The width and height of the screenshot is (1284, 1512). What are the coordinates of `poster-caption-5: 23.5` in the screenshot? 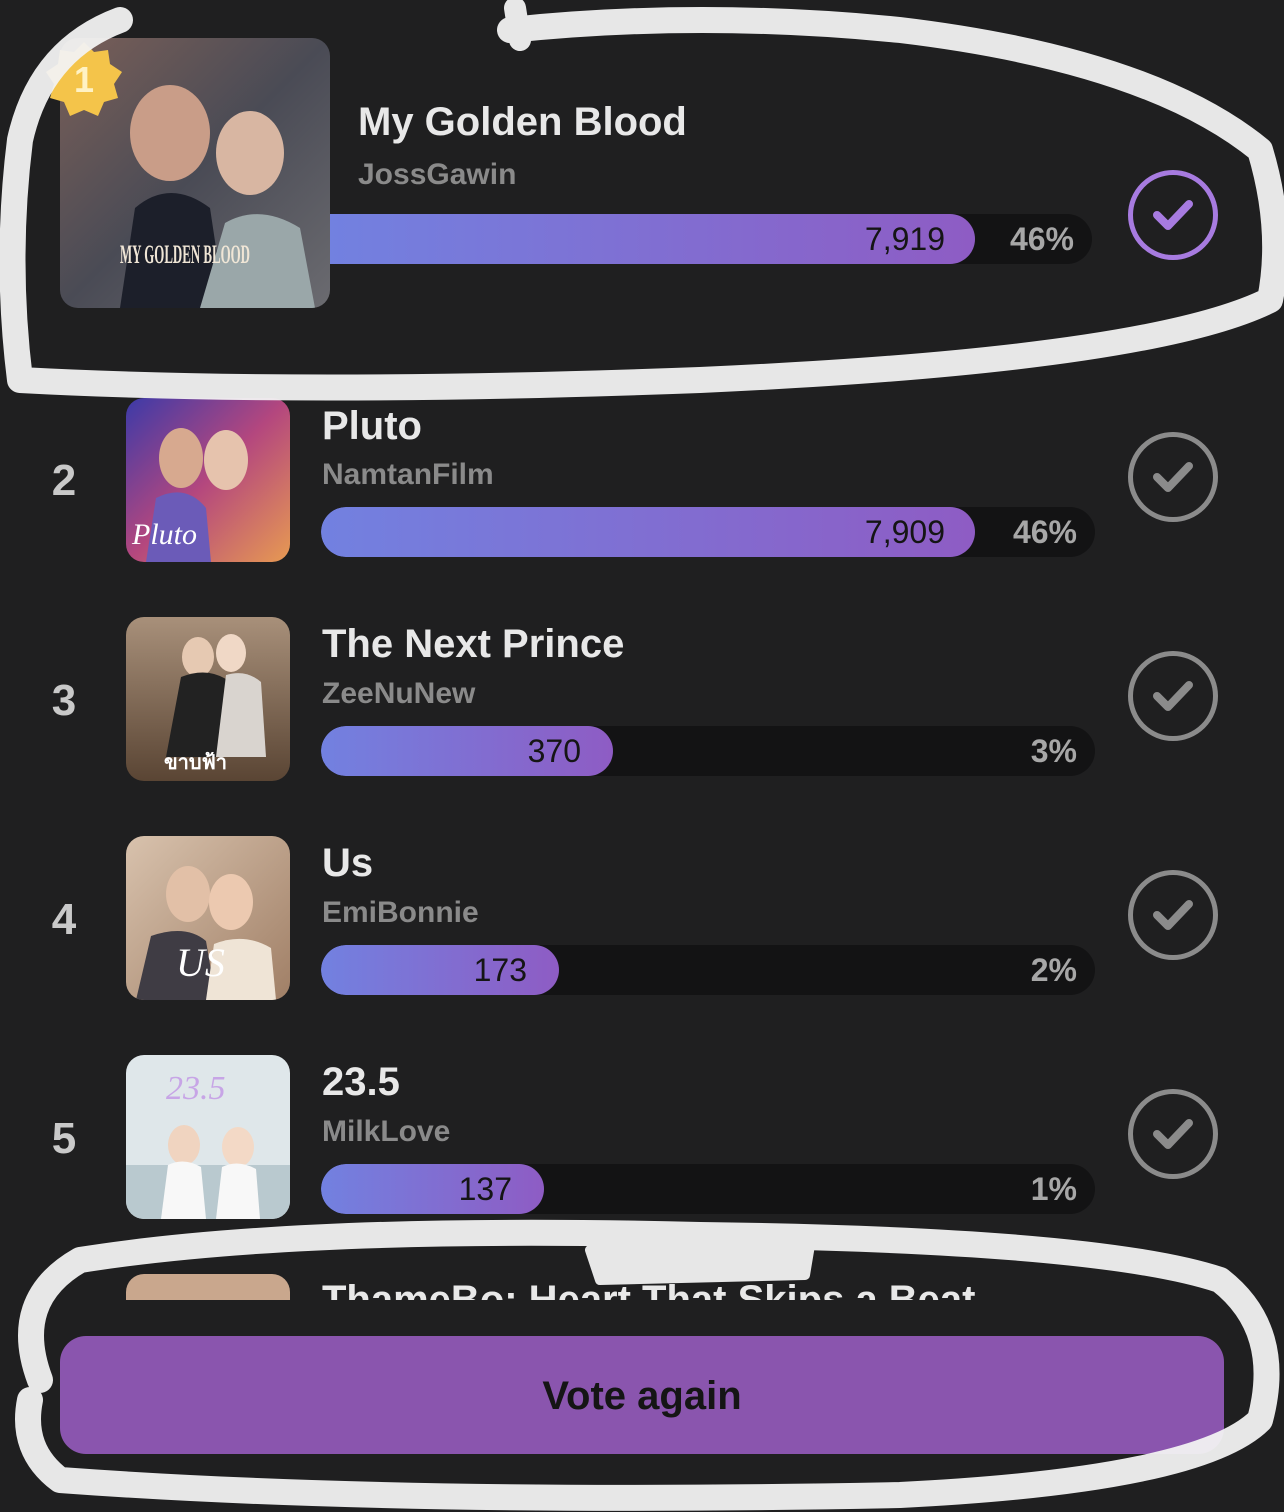 It's located at (196, 1088).